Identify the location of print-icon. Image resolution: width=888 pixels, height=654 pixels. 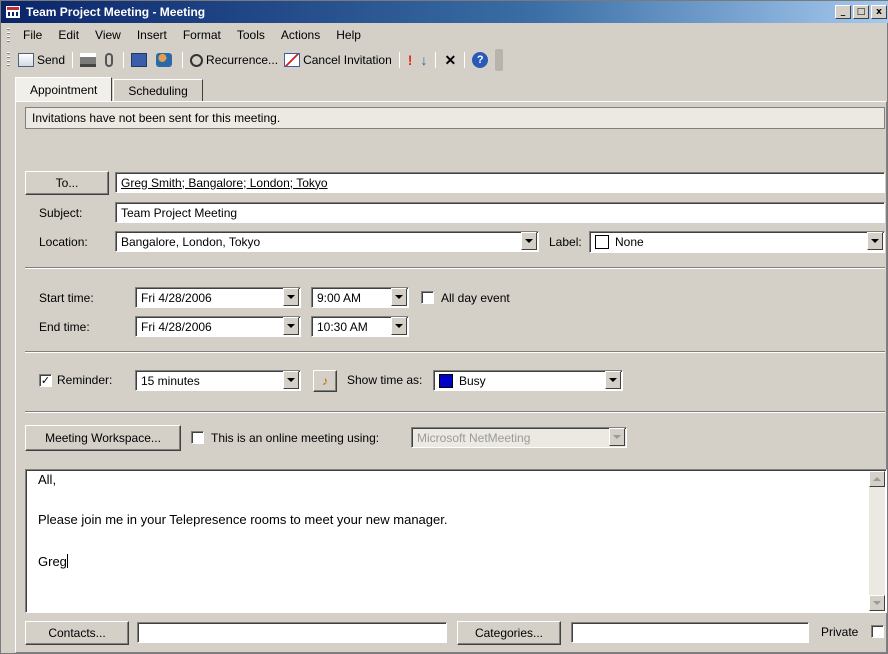
(88, 60).